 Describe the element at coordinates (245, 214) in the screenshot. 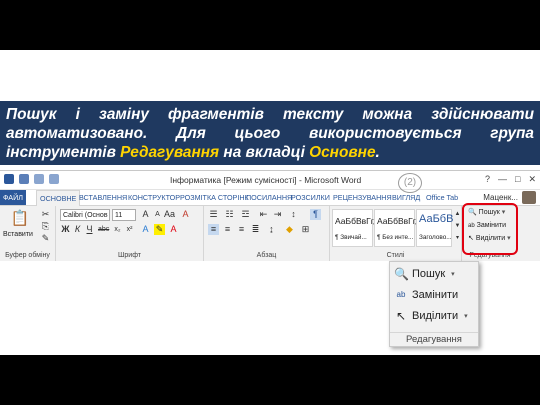

I see `multilevel-list-icon: ☲` at that location.